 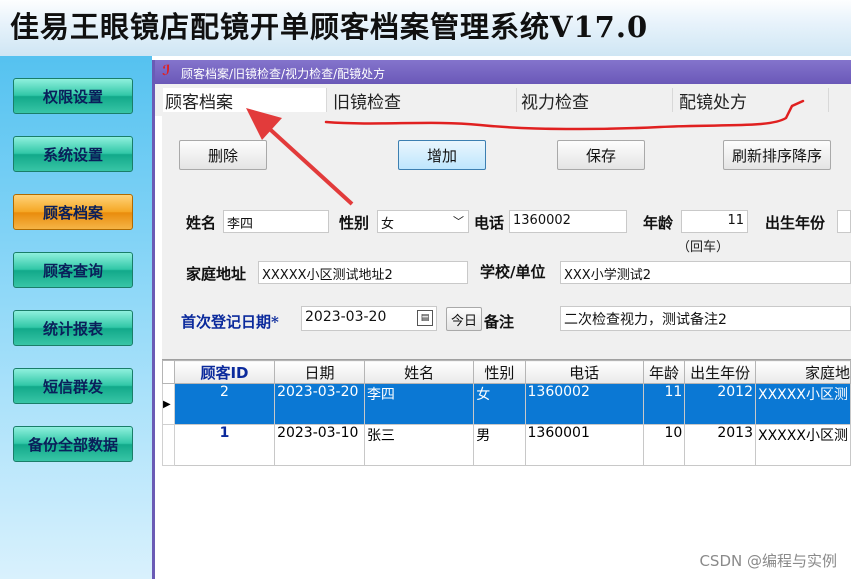 I want to click on cell-birth-year: 2013, so click(x=720, y=445).